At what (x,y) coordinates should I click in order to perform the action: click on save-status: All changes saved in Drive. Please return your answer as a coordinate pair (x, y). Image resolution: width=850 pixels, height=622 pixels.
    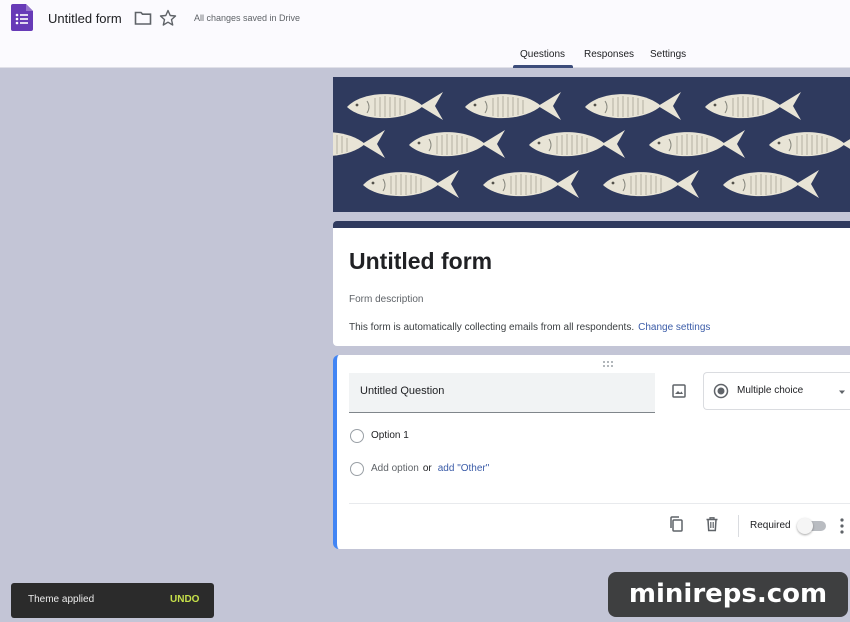
    Looking at the image, I should click on (247, 18).